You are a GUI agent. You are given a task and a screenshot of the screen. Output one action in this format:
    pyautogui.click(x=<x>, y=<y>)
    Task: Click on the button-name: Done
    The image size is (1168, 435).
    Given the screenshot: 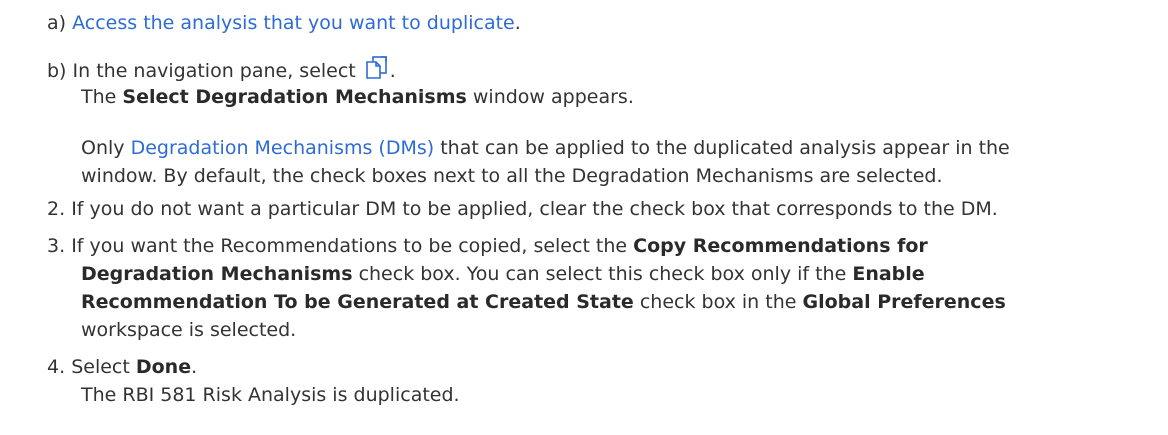 What is the action you would take?
    pyautogui.click(x=163, y=367)
    